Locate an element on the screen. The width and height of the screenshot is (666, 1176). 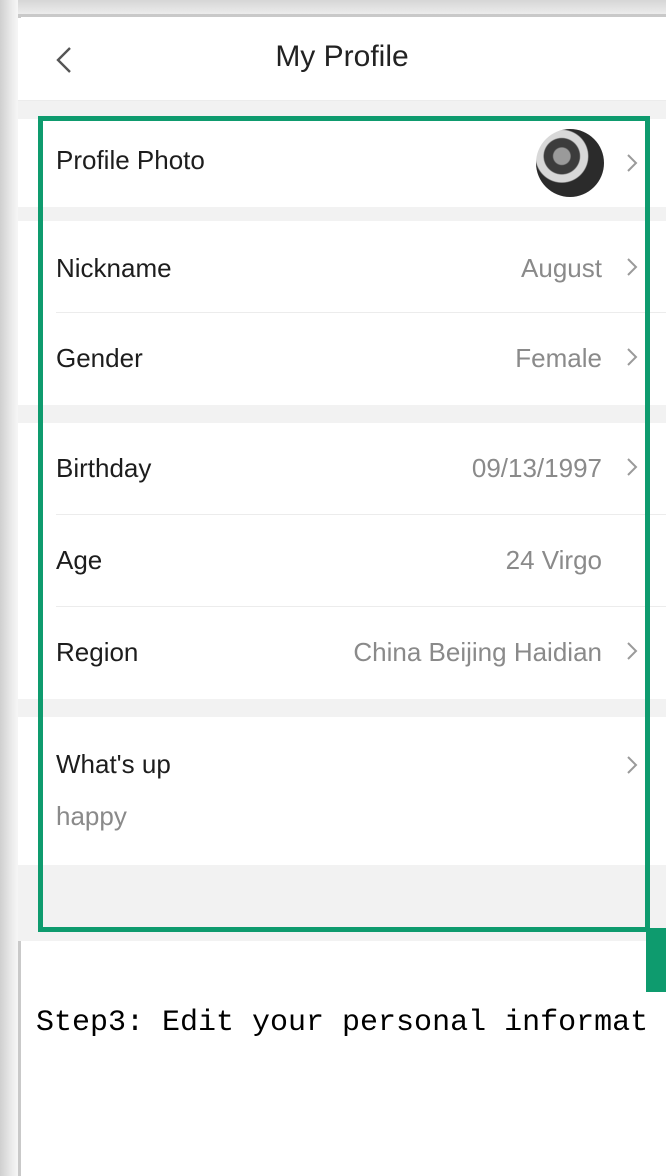
age-value: 24 Virgo is located at coordinates (553, 560).